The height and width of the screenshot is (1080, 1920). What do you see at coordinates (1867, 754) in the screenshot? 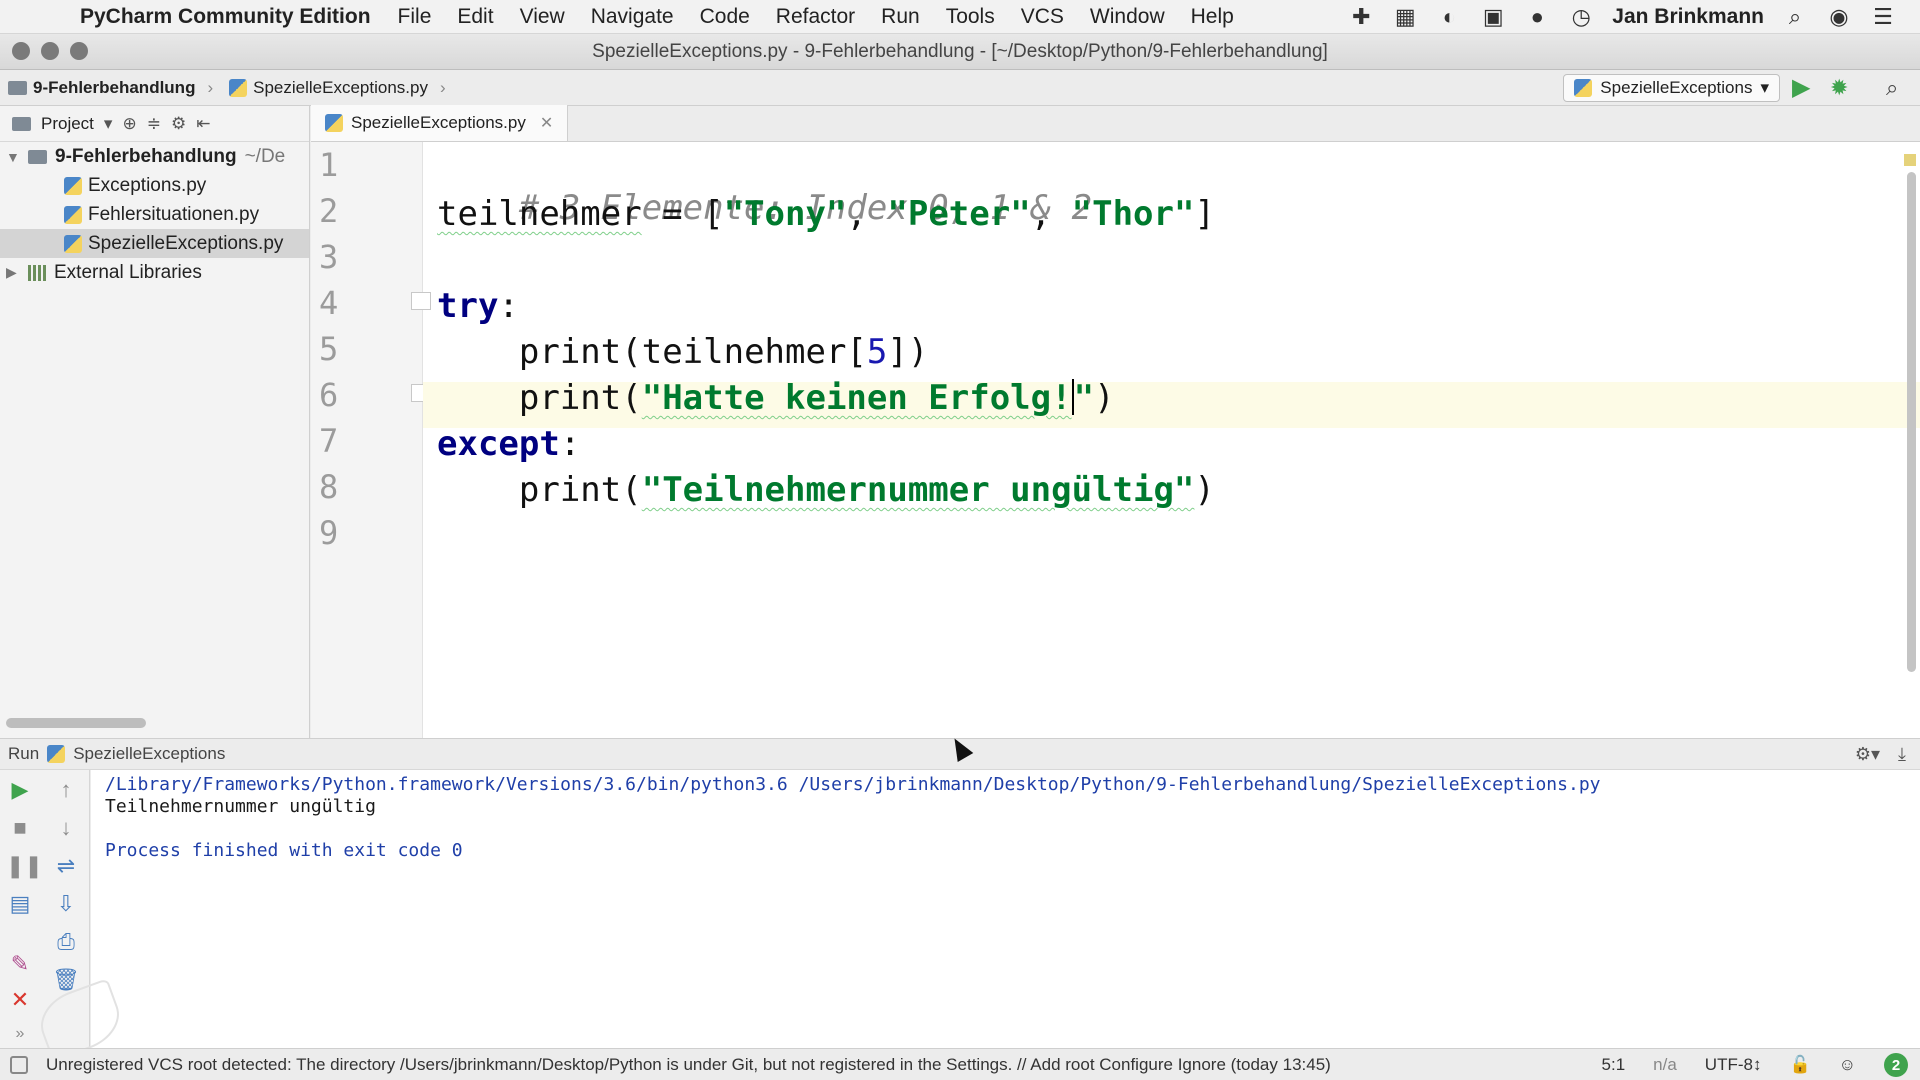
I see `gear-icon: ⚙▾` at bounding box center [1867, 754].